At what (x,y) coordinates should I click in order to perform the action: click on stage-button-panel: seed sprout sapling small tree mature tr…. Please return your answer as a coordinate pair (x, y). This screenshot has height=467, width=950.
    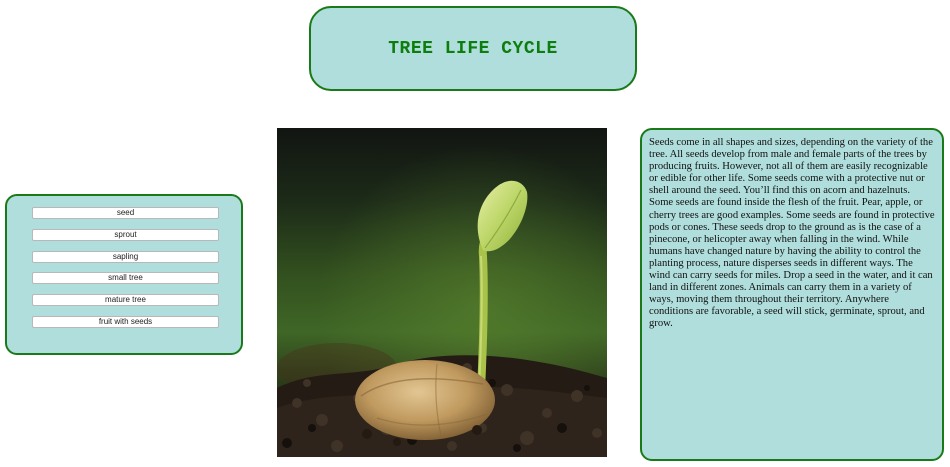
    Looking at the image, I should click on (124, 274).